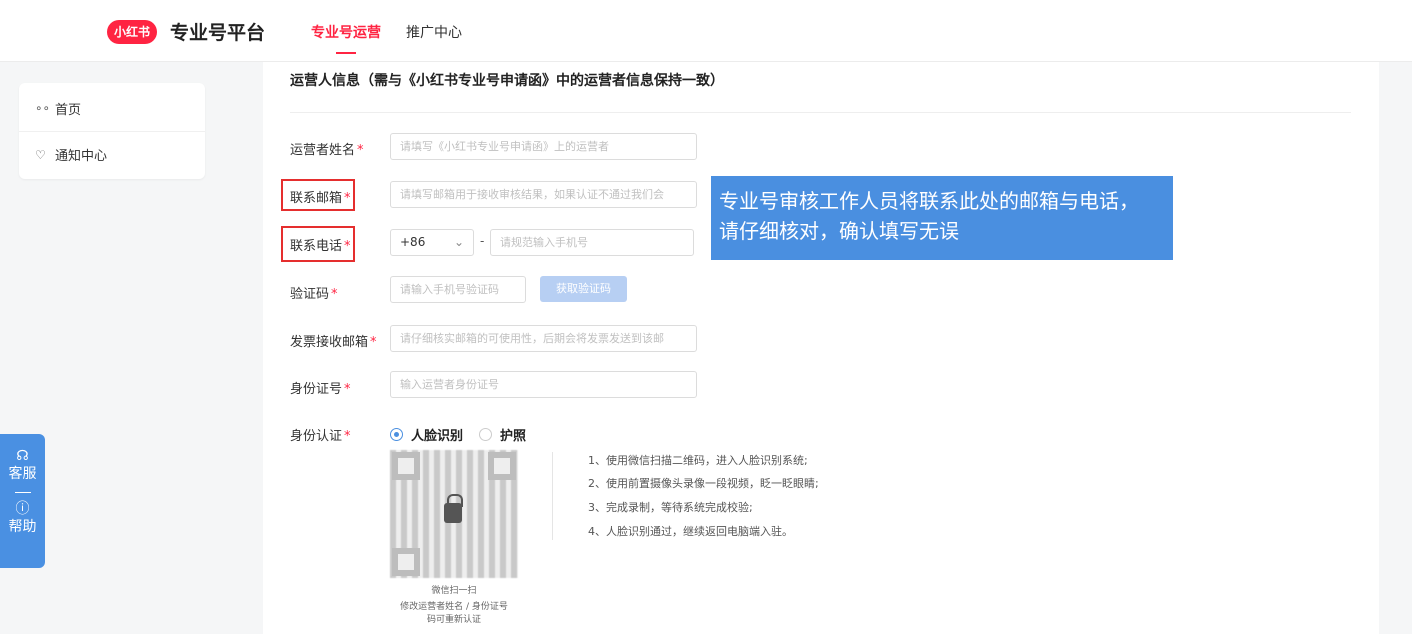 This screenshot has height=634, width=1412. I want to click on platform-title: 专业号平台, so click(218, 33).